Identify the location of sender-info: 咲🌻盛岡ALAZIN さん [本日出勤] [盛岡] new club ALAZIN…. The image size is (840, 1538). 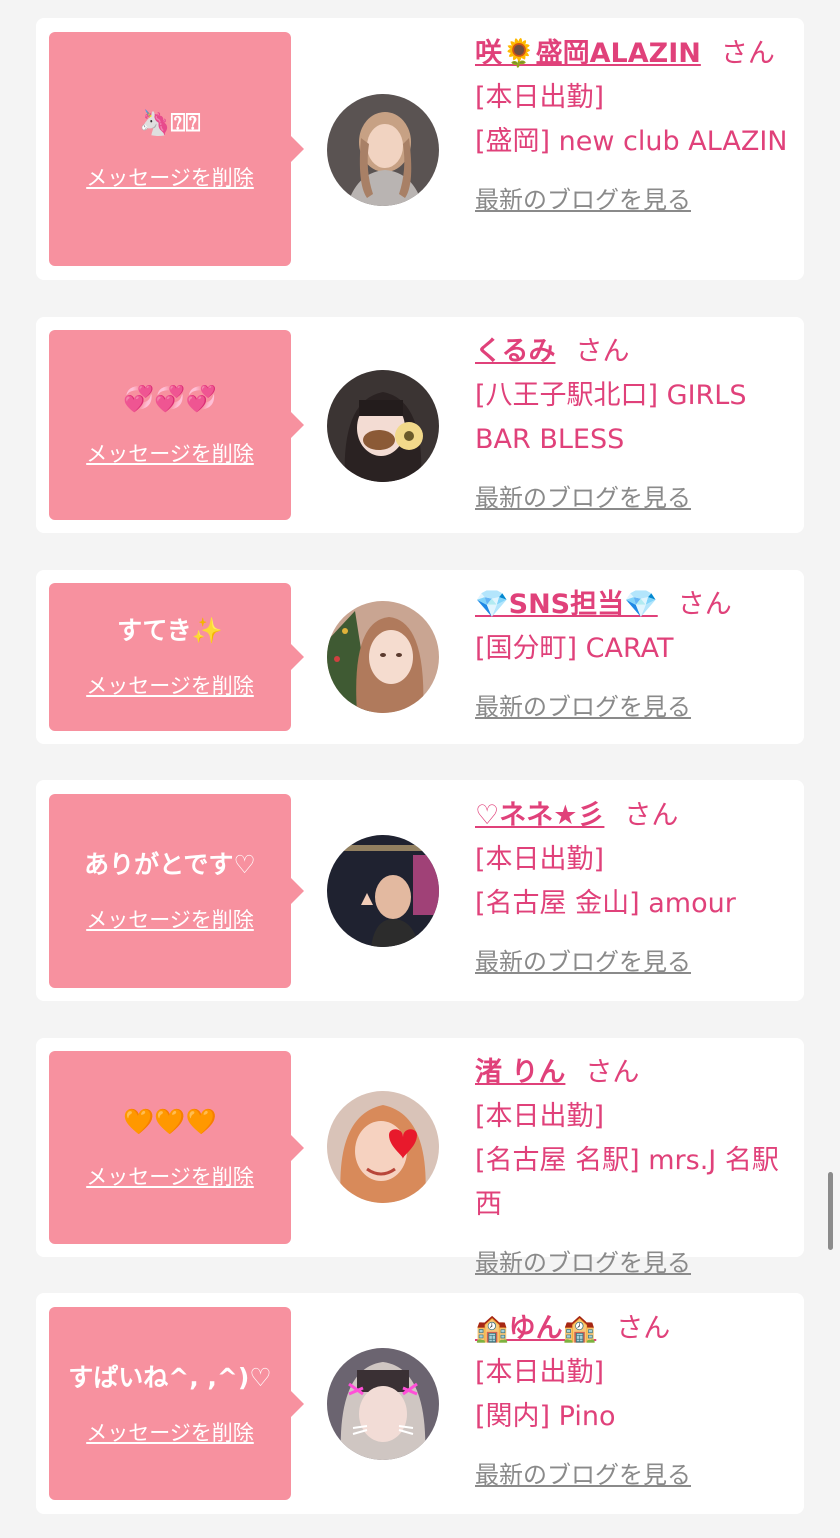
(634, 127).